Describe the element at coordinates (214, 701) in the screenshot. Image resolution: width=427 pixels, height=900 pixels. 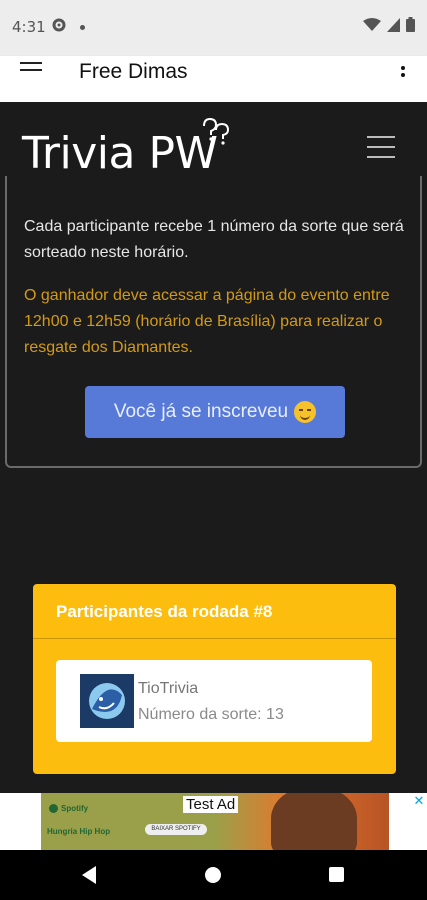
I see `participant-card: TioTrivia Número da sorte: 13` at that location.